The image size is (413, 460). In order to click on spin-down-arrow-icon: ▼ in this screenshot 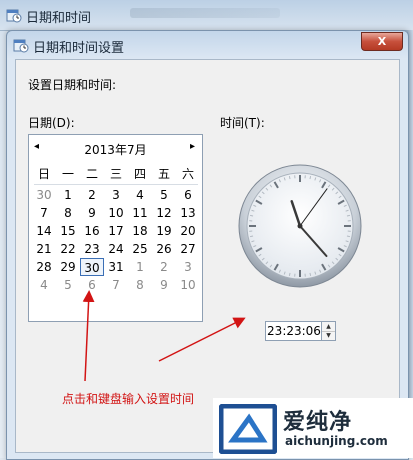, I will do `click(328, 335)`.